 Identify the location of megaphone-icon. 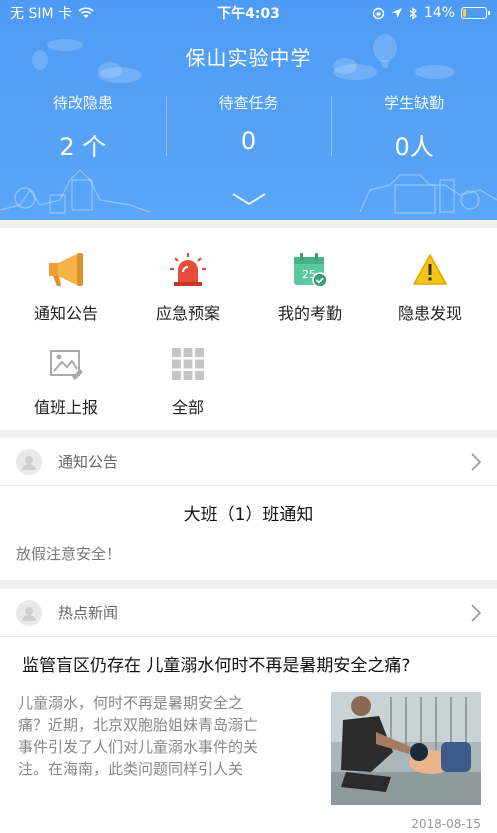
(66, 270).